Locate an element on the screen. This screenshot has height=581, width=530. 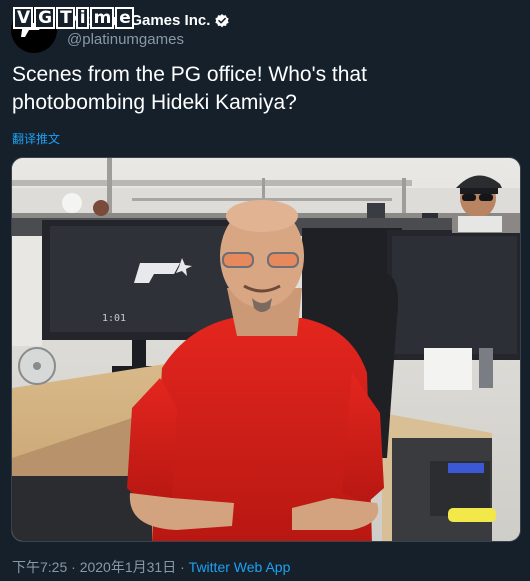
watermark-letter: e is located at coordinates (124, 18).